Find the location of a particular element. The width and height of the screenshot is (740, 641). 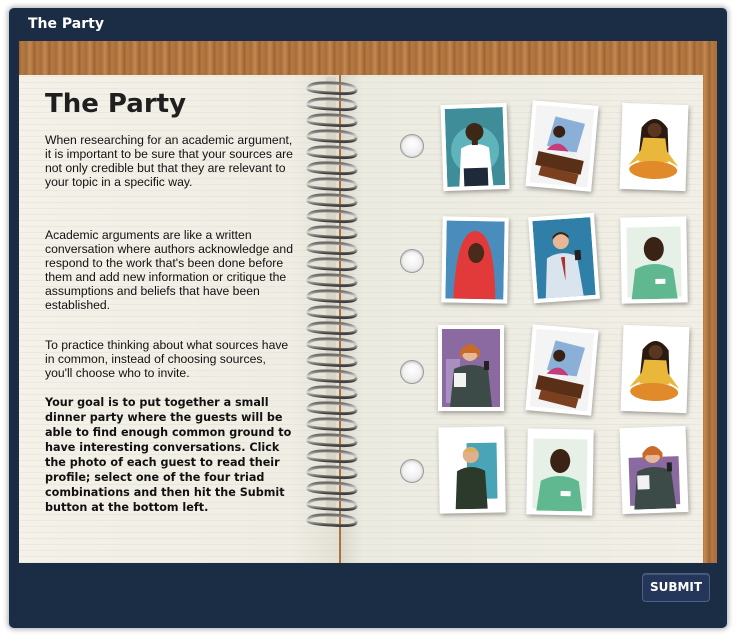

guest-photo-man-dark-jacket is located at coordinates (472, 470).